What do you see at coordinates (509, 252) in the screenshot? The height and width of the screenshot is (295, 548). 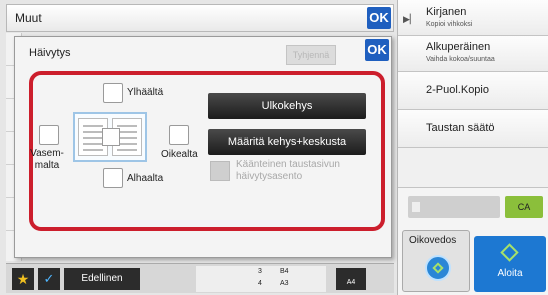 I see `start-diamond-icon` at bounding box center [509, 252].